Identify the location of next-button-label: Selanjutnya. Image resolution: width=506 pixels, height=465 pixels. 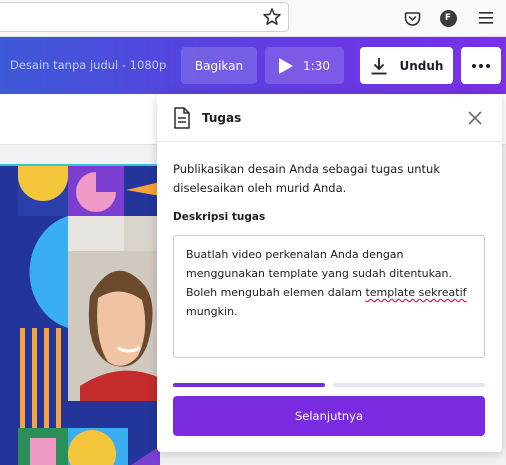
(329, 416).